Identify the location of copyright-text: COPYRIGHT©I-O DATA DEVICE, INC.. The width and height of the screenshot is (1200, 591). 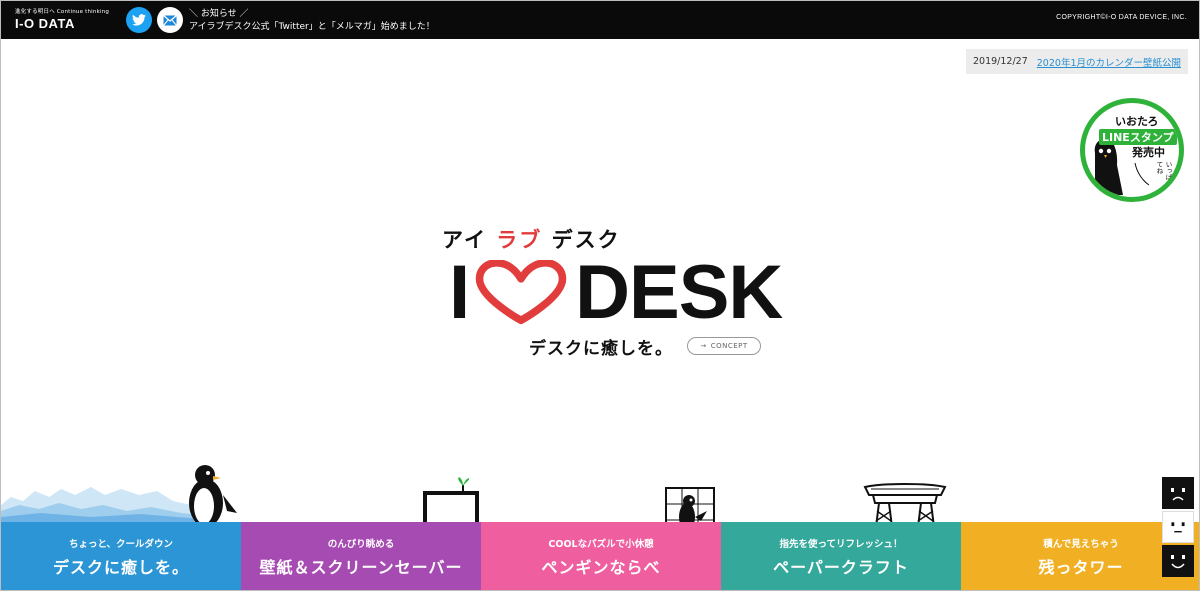
(1121, 17).